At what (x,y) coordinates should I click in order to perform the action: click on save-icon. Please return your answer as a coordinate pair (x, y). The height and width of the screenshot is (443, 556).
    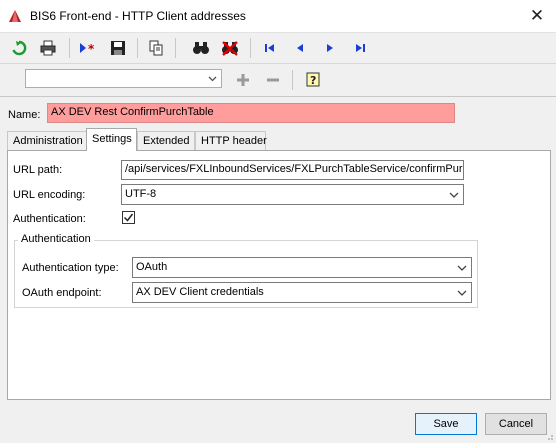
    Looking at the image, I should click on (118, 48).